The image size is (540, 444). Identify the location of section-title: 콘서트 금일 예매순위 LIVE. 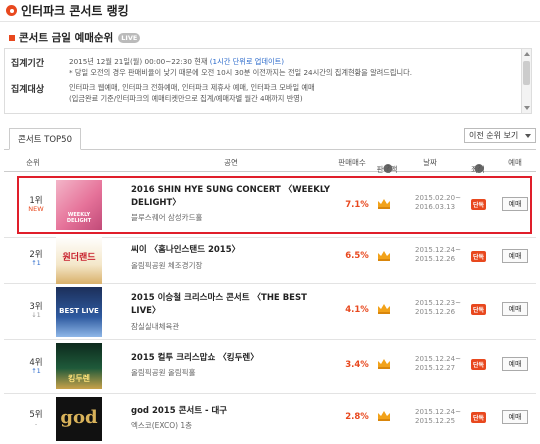
(75, 37).